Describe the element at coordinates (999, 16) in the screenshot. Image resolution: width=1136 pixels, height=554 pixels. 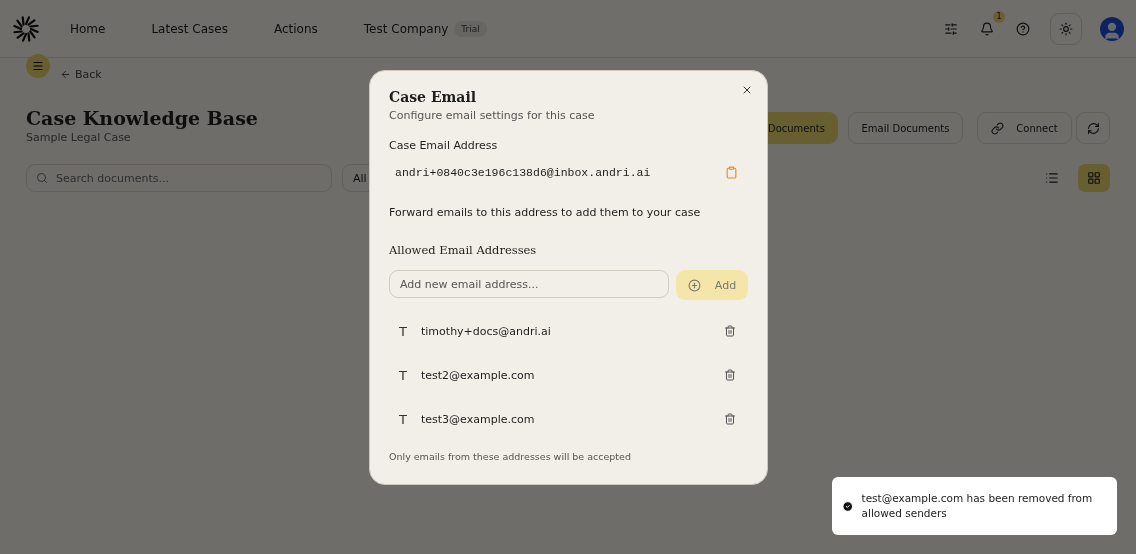
I see `notification-count: 1` at that location.